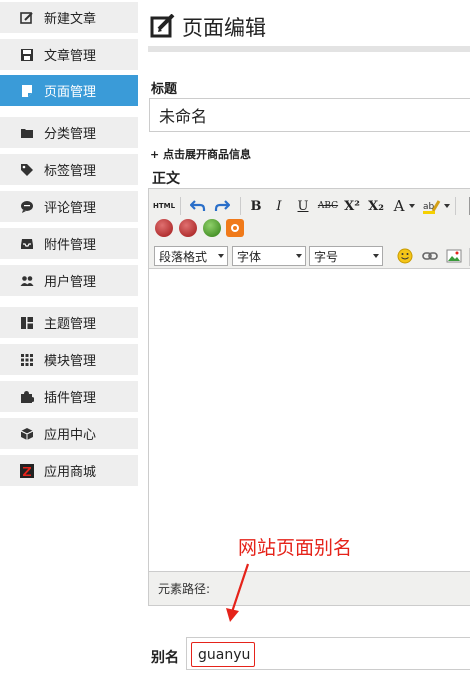 The height and width of the screenshot is (692, 470). I want to click on title-label: 标题, so click(164, 89).